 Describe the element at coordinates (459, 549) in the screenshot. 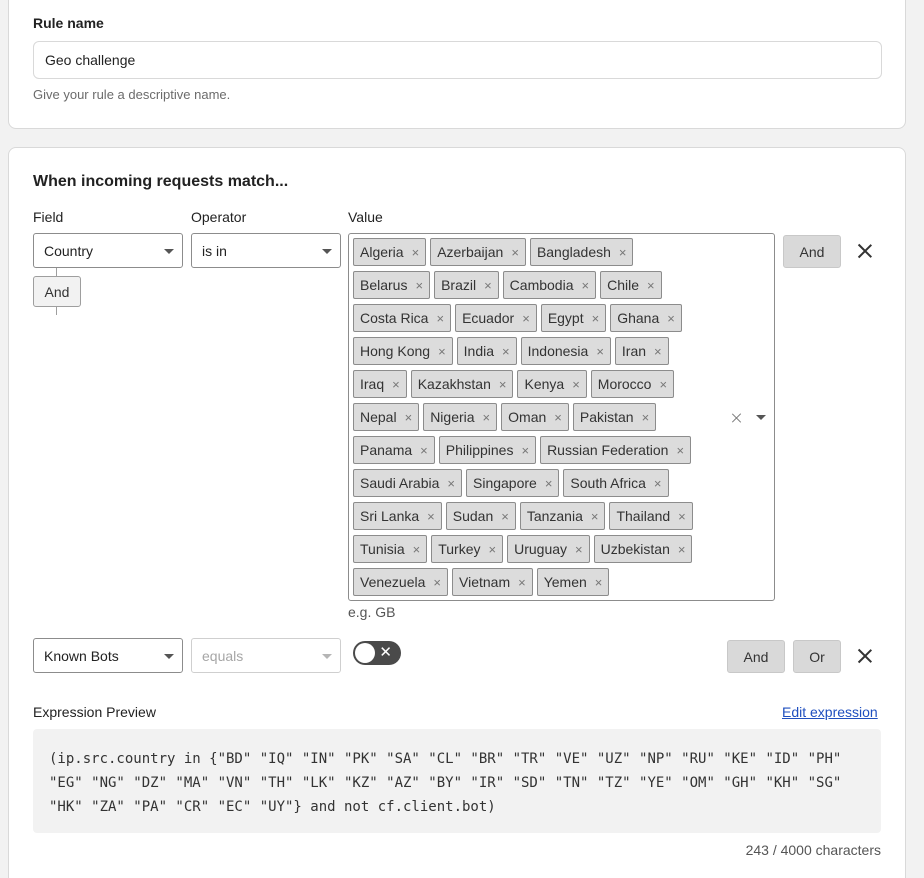

I see `country-tag-label: Turkey` at that location.